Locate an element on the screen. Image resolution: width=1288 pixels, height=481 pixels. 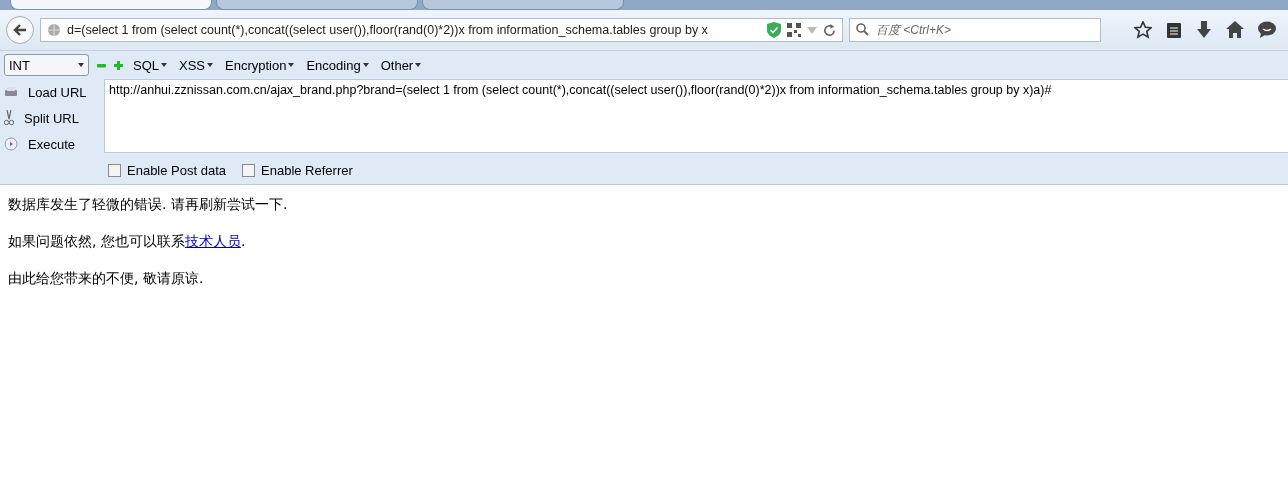
menu-button: Other is located at coordinates (401, 65).